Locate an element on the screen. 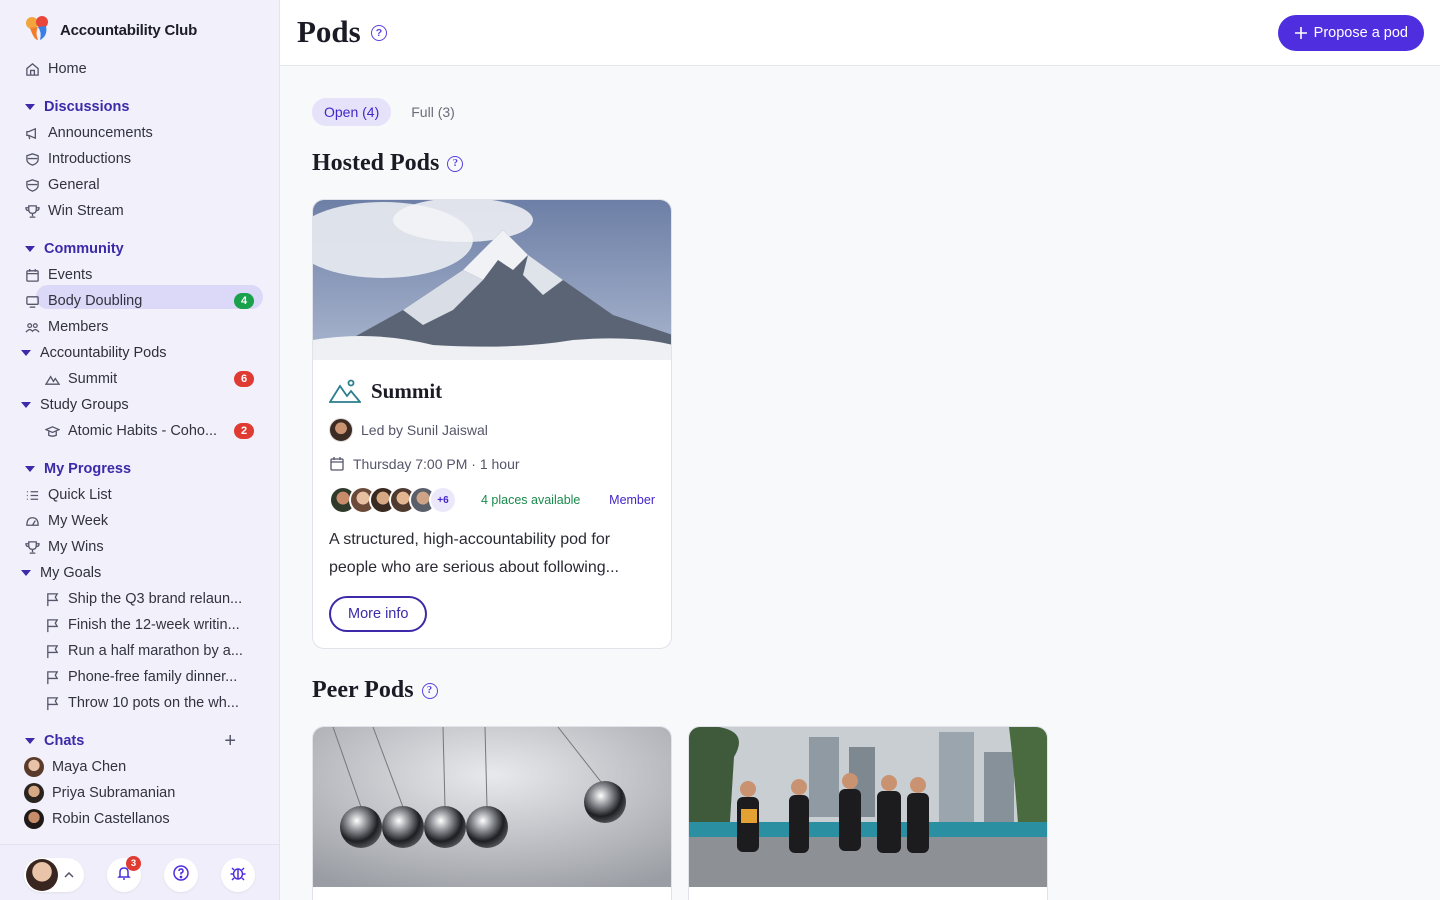 The height and width of the screenshot is (900, 1440). sidebar-item-quick-list: Quick List is located at coordinates (144, 495).